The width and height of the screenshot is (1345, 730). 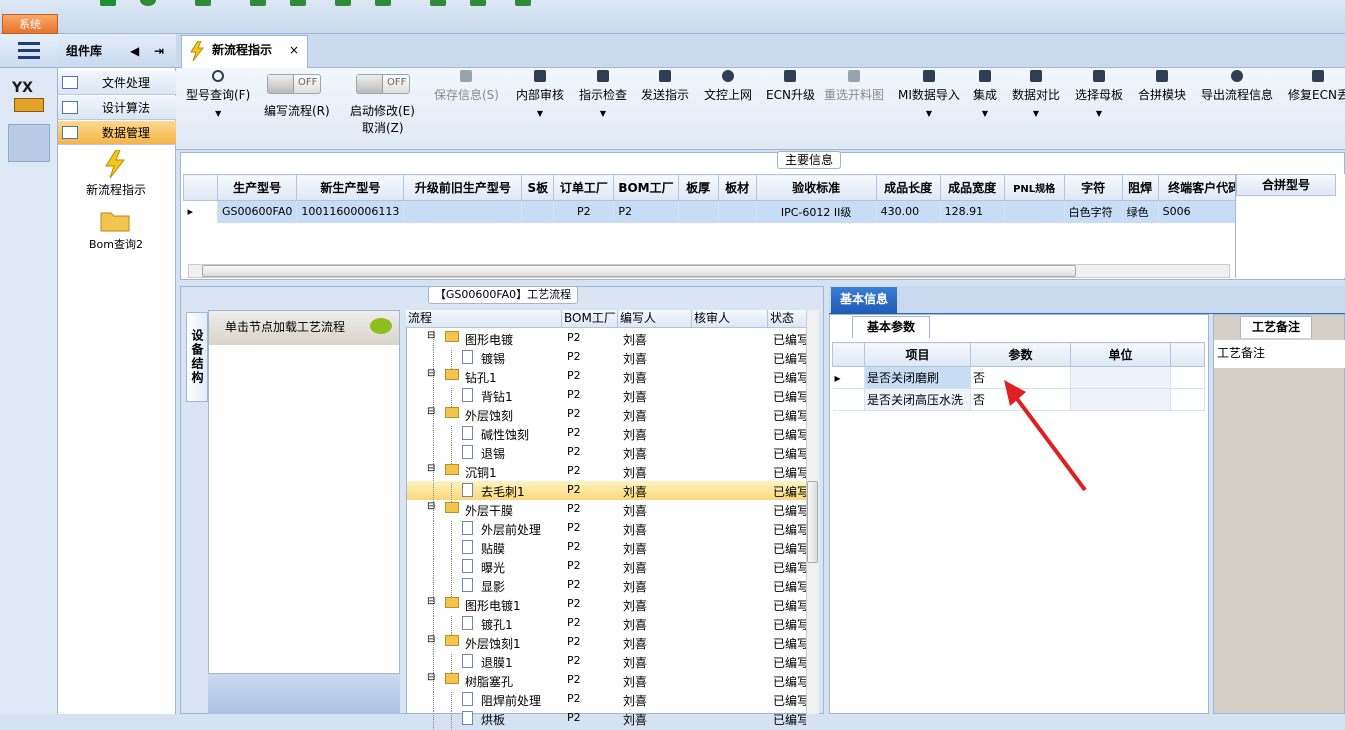 I want to click on tree-row: ⊟ 外层干膜 P2 刘喜 已编写, so click(x=607, y=510).